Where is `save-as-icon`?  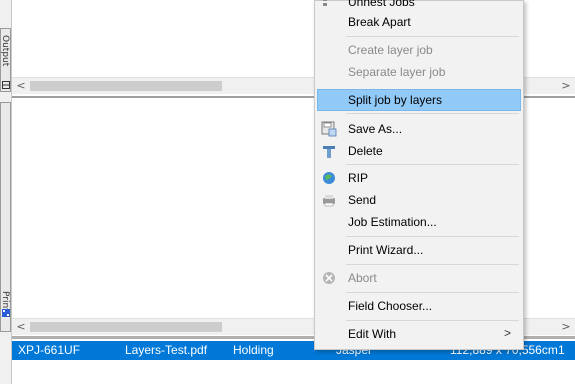
save-as-icon is located at coordinates (329, 129).